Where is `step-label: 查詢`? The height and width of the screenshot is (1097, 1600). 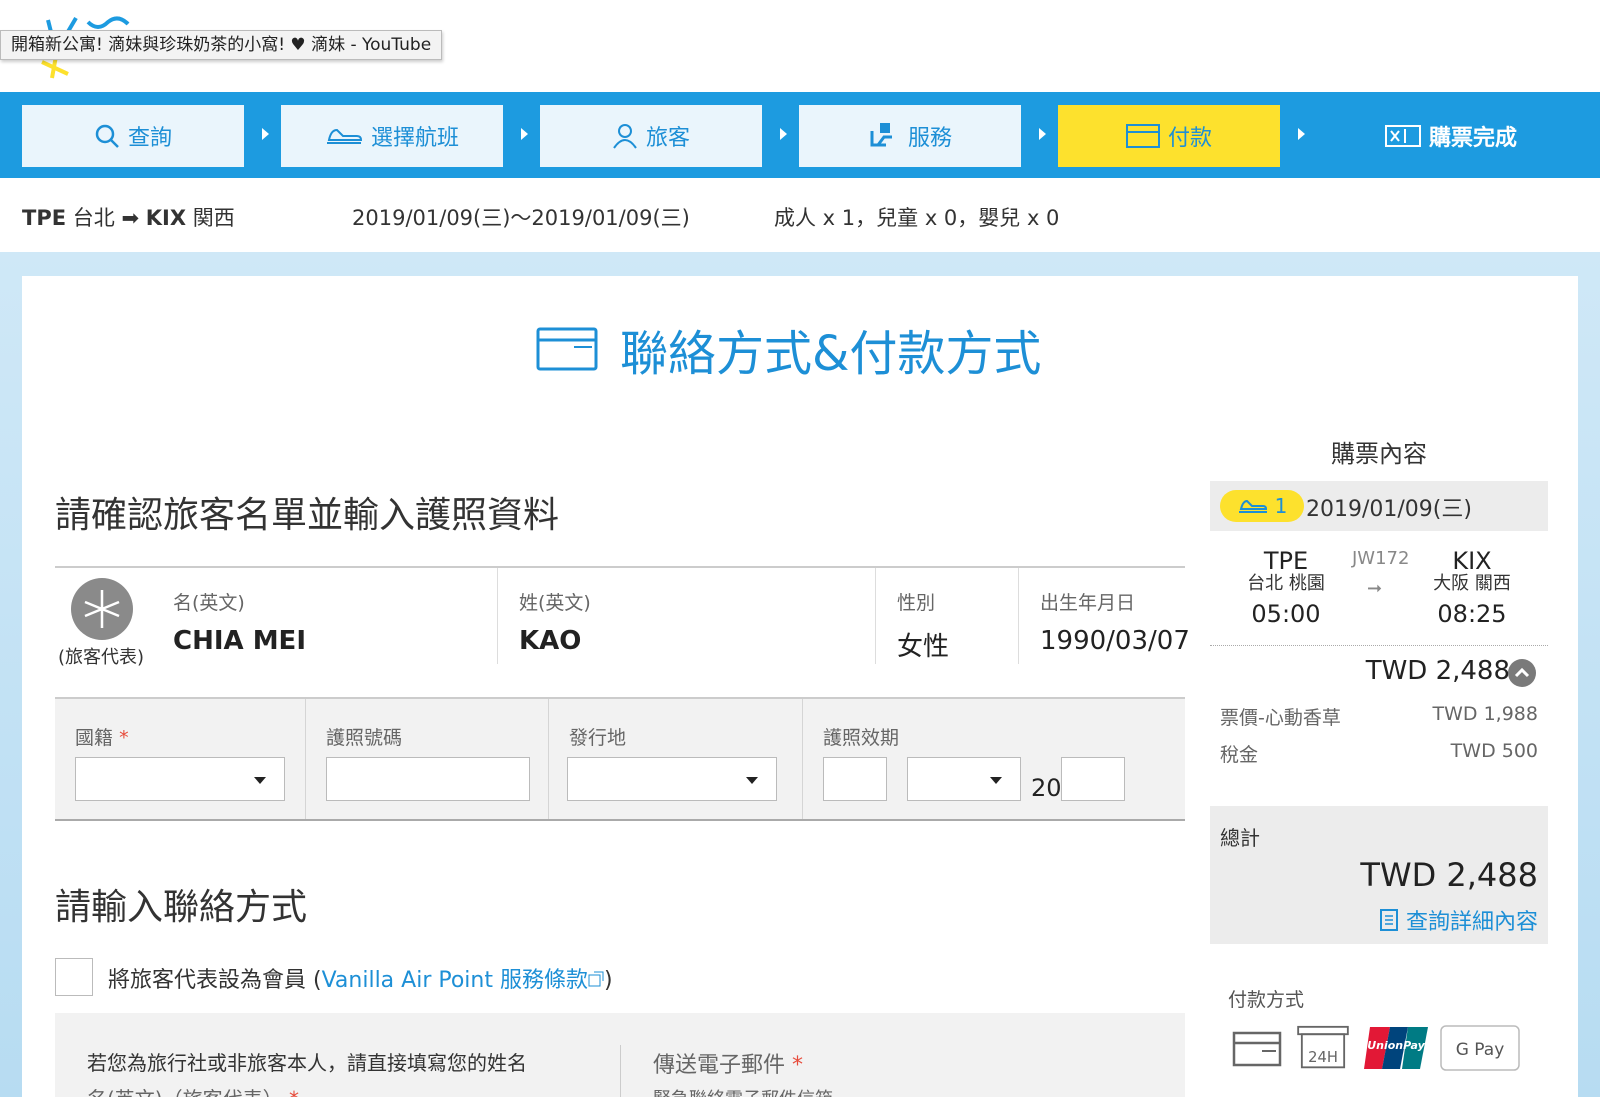 step-label: 查詢 is located at coordinates (149, 138).